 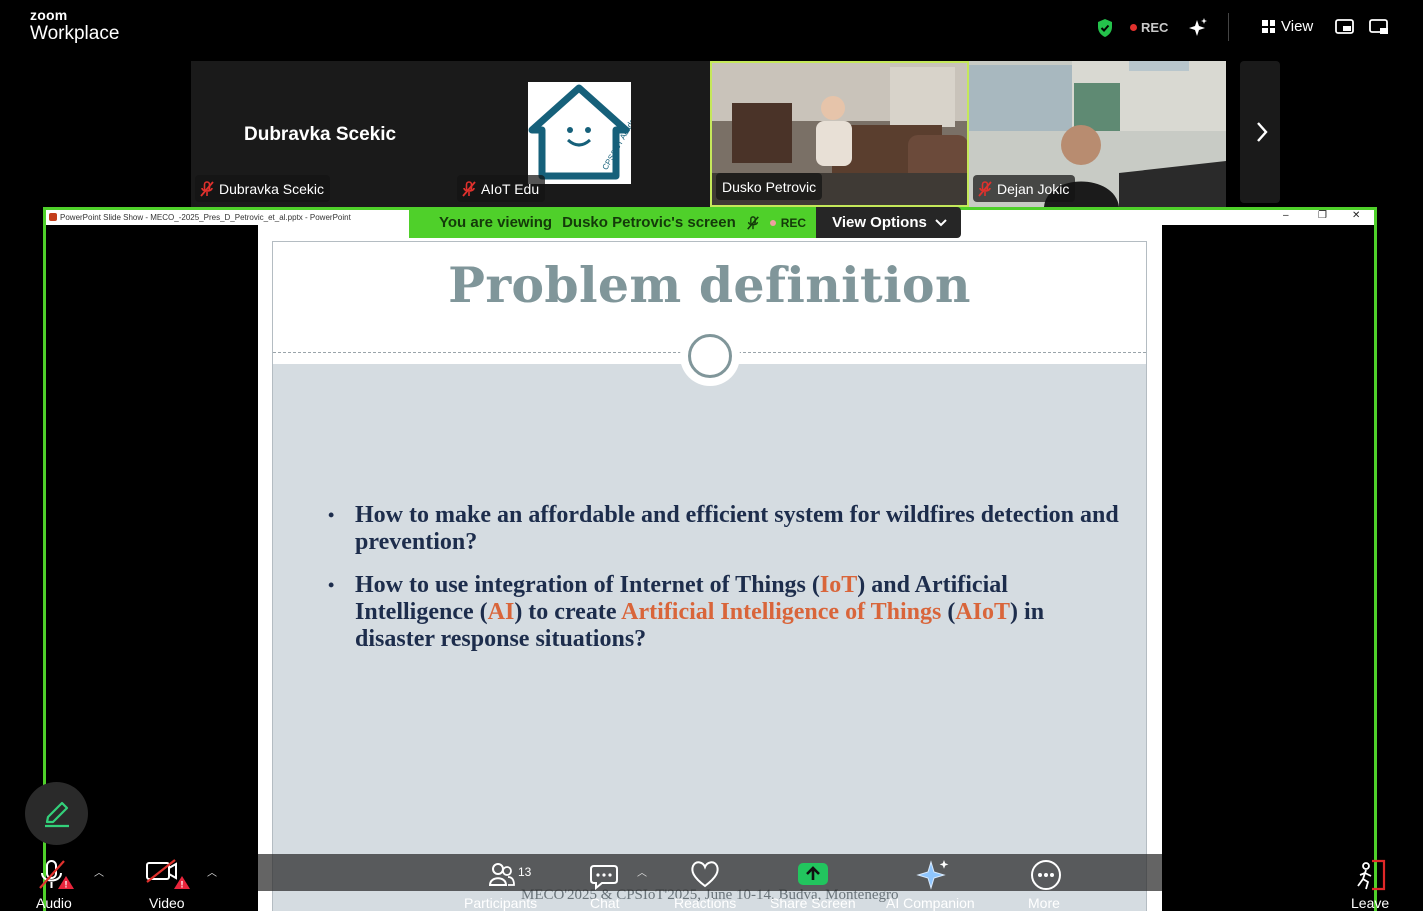 I want to click on participant-tile-dejan: Dejan Jokic, so click(x=1097, y=134).